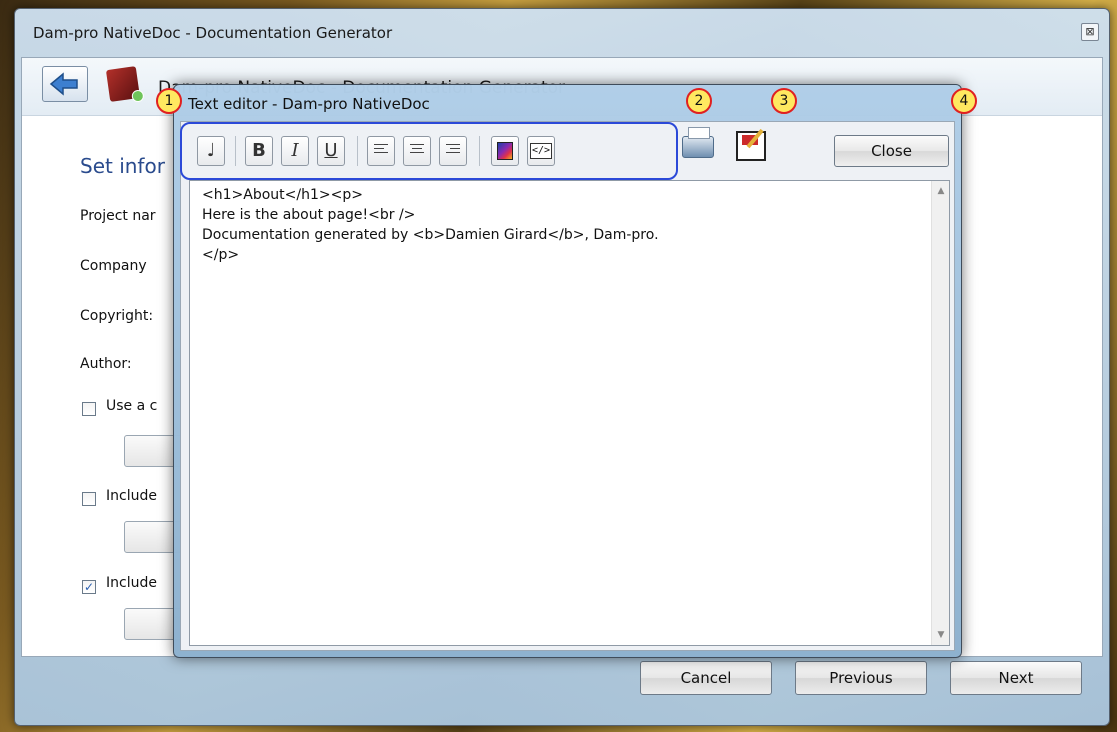 The image size is (1117, 732). What do you see at coordinates (699, 101) in the screenshot?
I see `callout-2: 2` at bounding box center [699, 101].